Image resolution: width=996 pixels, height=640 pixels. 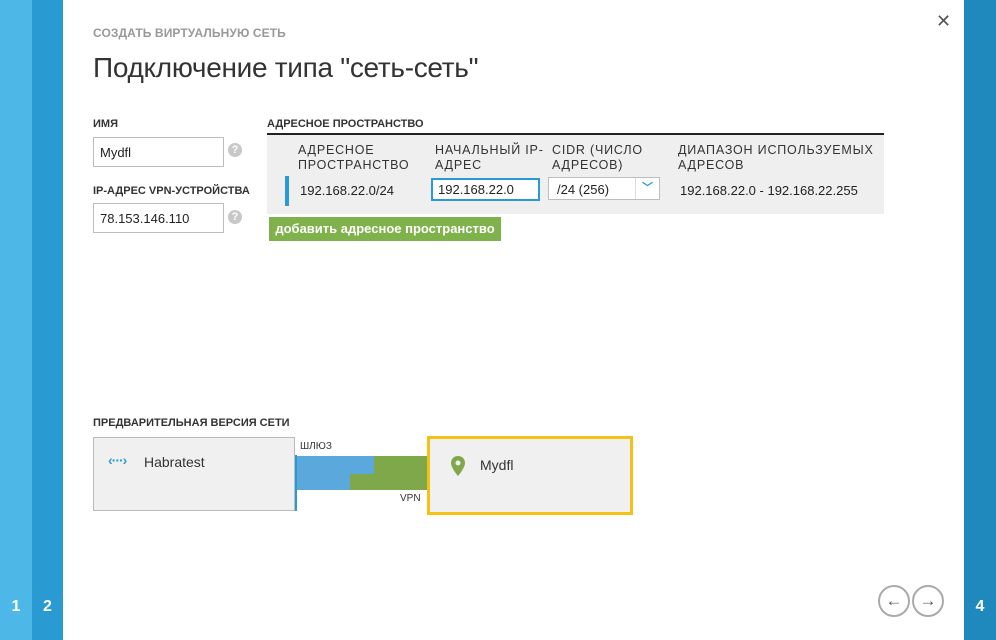 What do you see at coordinates (158, 218) in the screenshot?
I see `vpn-device-input` at bounding box center [158, 218].